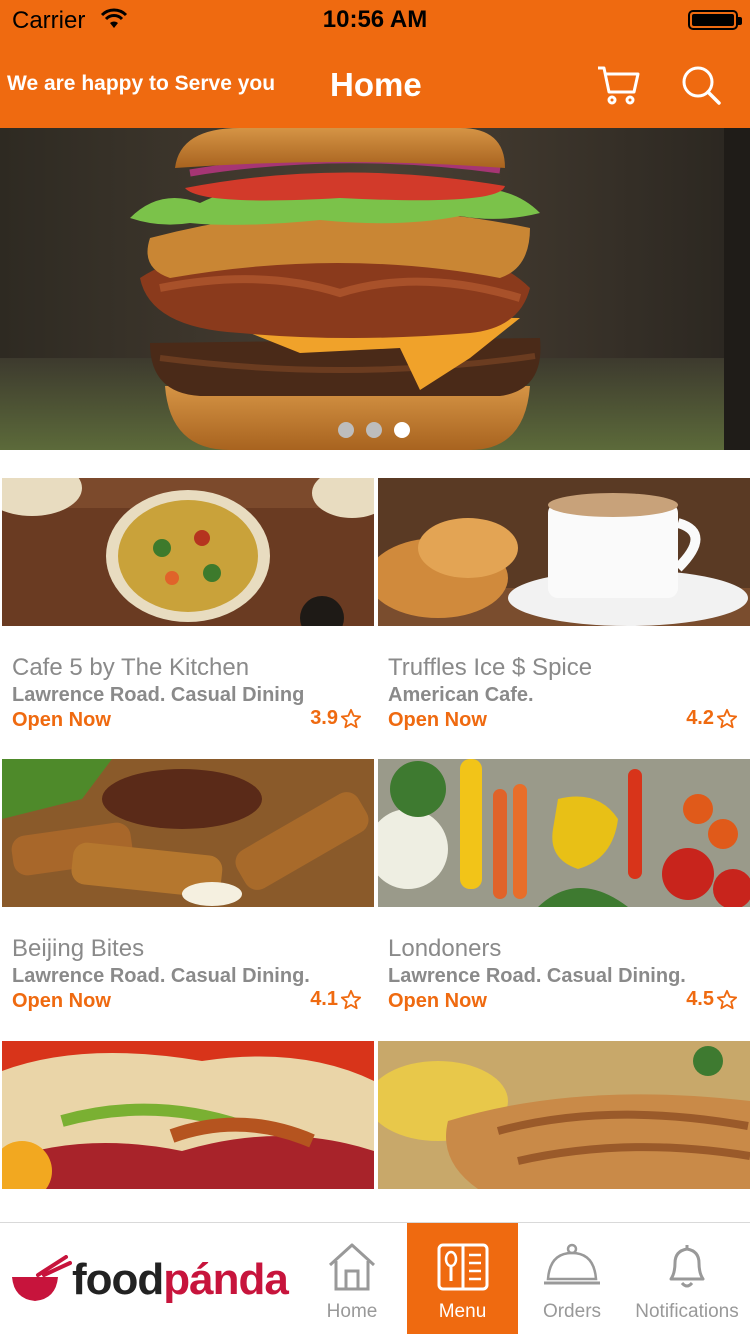  Describe the element at coordinates (462, 1267) in the screenshot. I see `menu-book-icon` at that location.